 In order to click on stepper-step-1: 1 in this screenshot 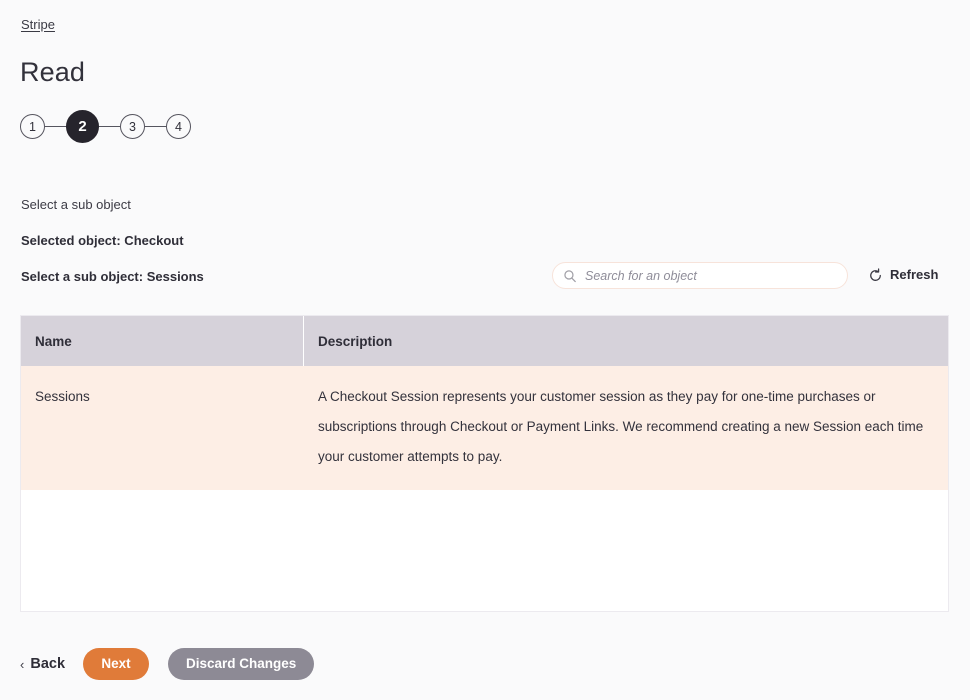, I will do `click(32, 126)`.